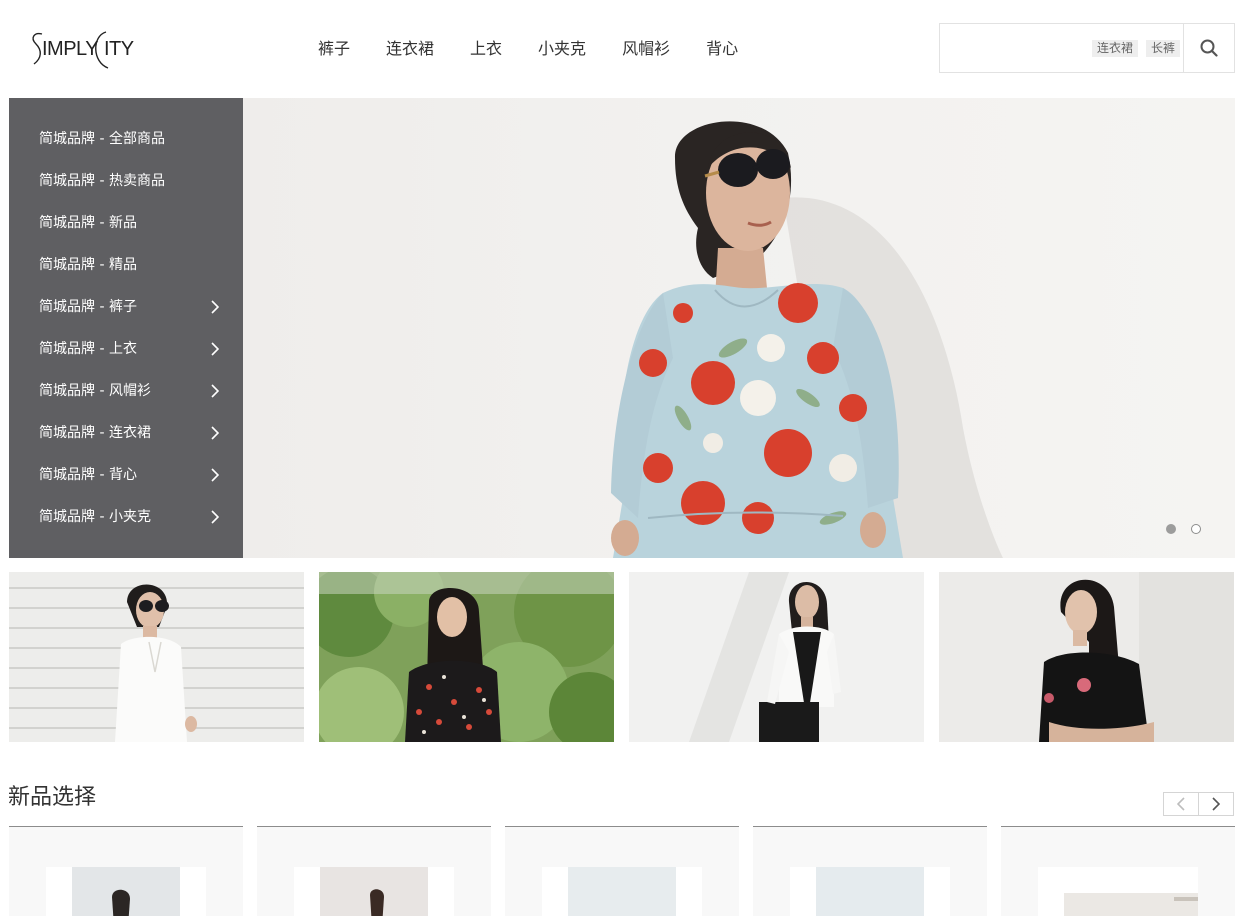  I want to click on promo-image-black-tee, so click(1086, 657).